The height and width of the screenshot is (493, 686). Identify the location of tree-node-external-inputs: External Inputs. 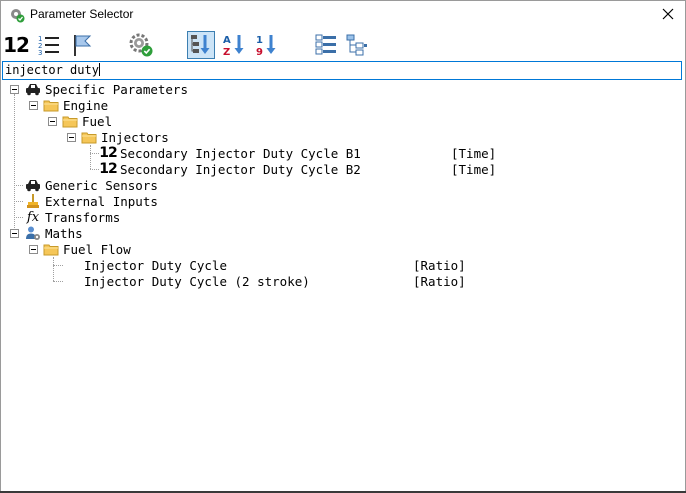
(91, 201).